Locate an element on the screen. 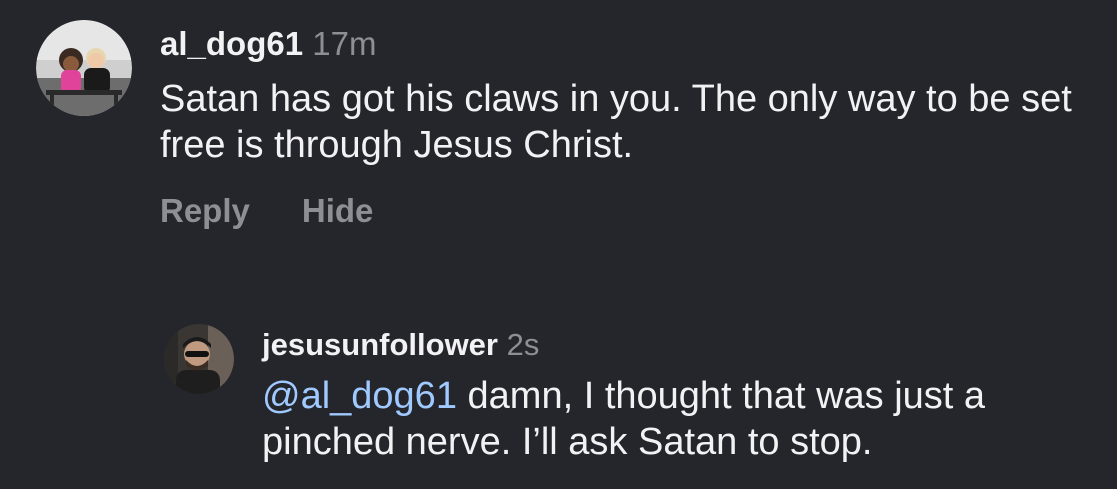 Image resolution: width=1117 pixels, height=489 pixels. mention-link: @al_dog61 is located at coordinates (359, 396).